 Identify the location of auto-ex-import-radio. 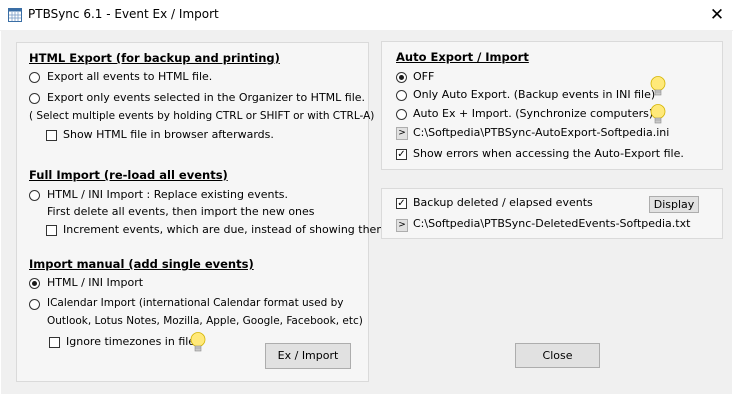
(401, 114).